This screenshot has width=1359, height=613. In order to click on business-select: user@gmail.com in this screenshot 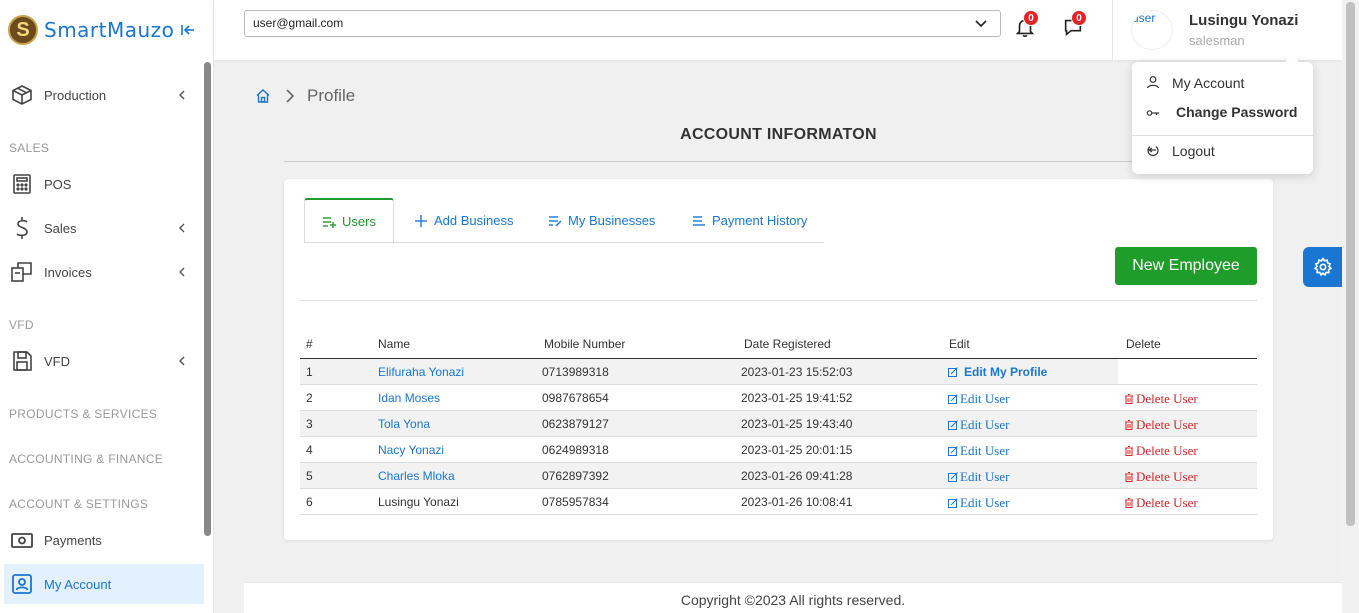, I will do `click(622, 23)`.